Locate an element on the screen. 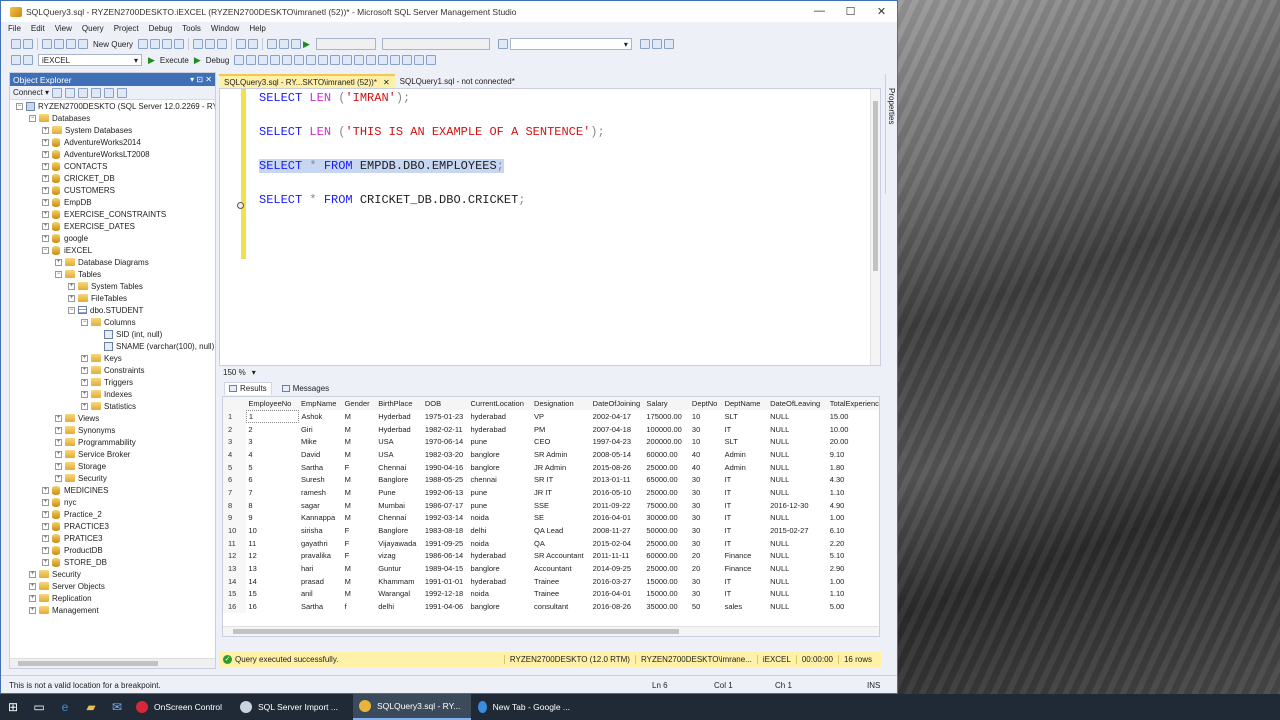 The width and height of the screenshot is (1280, 720). grid-cell: SR Admin is located at coordinates (561, 454).